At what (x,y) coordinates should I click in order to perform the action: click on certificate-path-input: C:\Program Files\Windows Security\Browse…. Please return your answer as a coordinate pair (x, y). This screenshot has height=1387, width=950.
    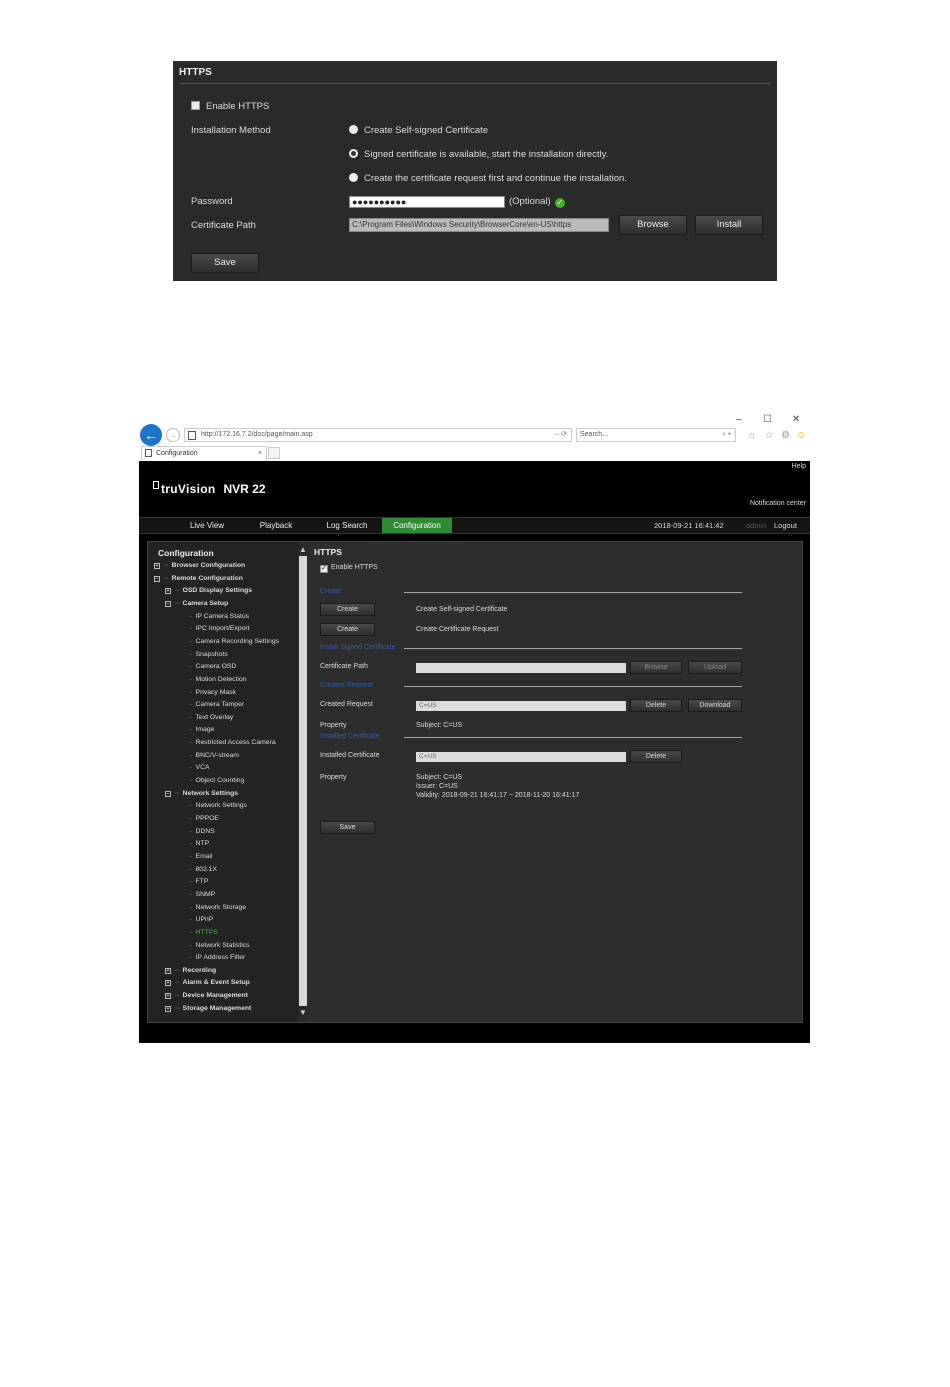
    Looking at the image, I should click on (479, 225).